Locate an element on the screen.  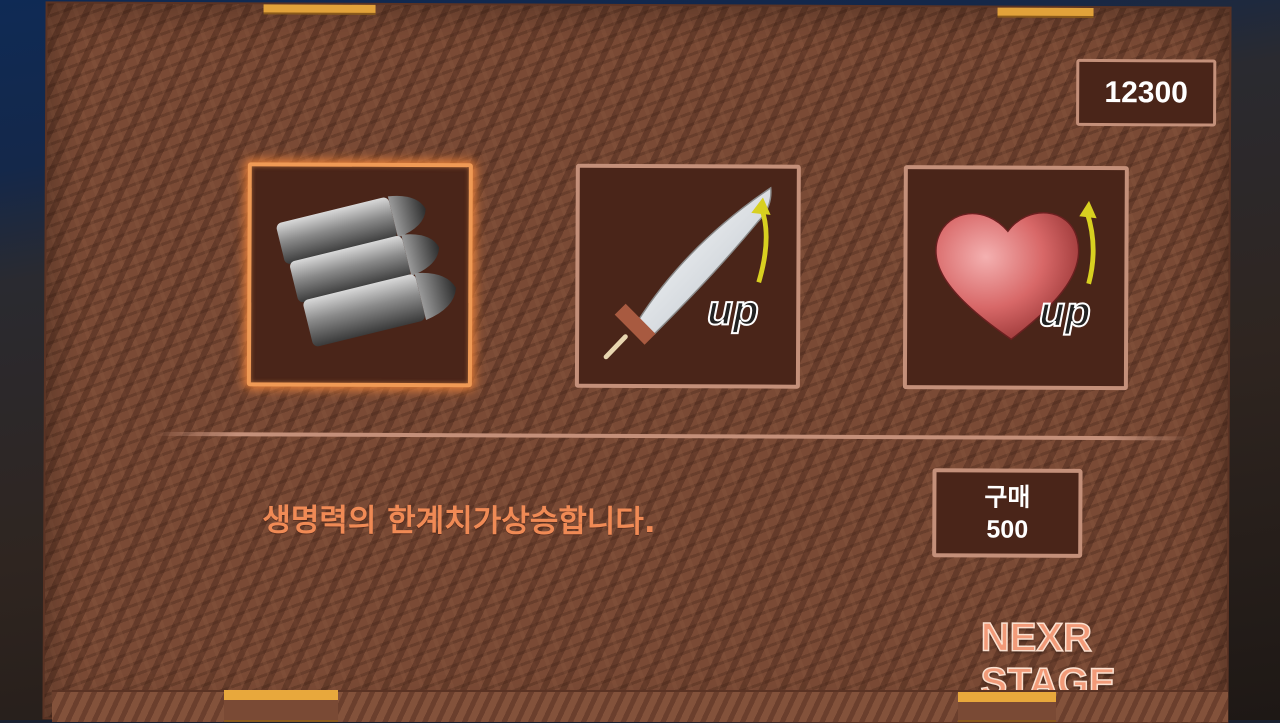
buy-label: 구매 is located at coordinates (1007, 497).